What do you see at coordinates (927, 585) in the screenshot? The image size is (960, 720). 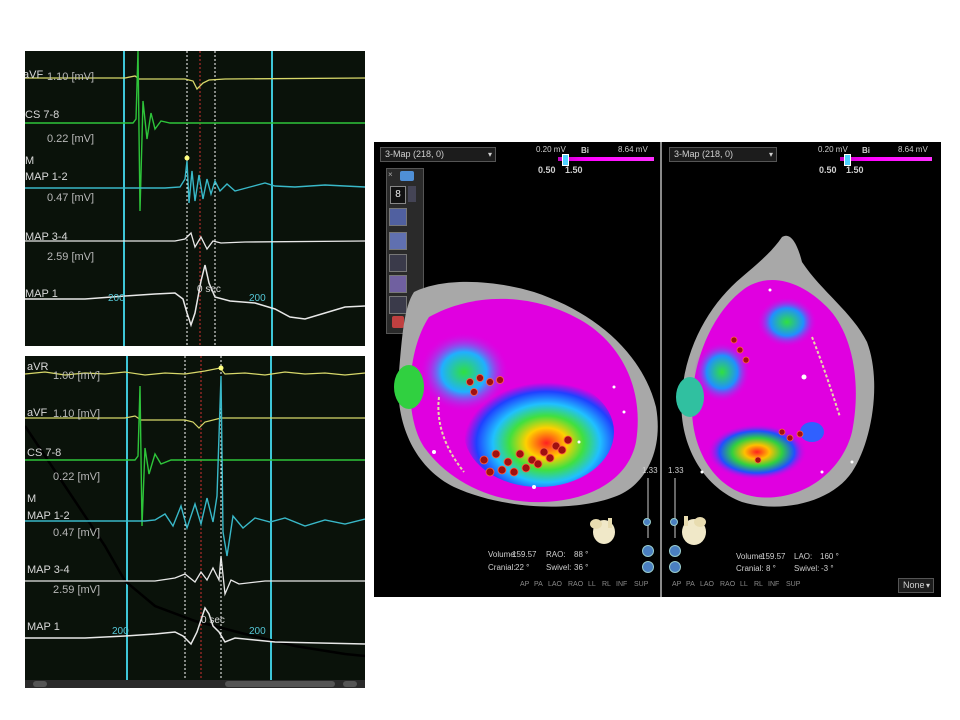 I see `chevron-down-icon: ▾` at bounding box center [927, 585].